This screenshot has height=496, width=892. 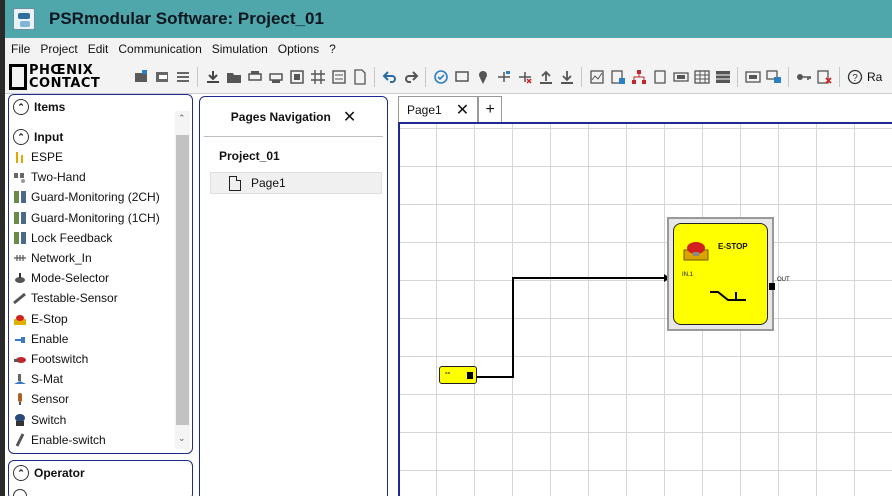 I want to click on items-panel-header: ⌃ Items, so click(x=100, y=107).